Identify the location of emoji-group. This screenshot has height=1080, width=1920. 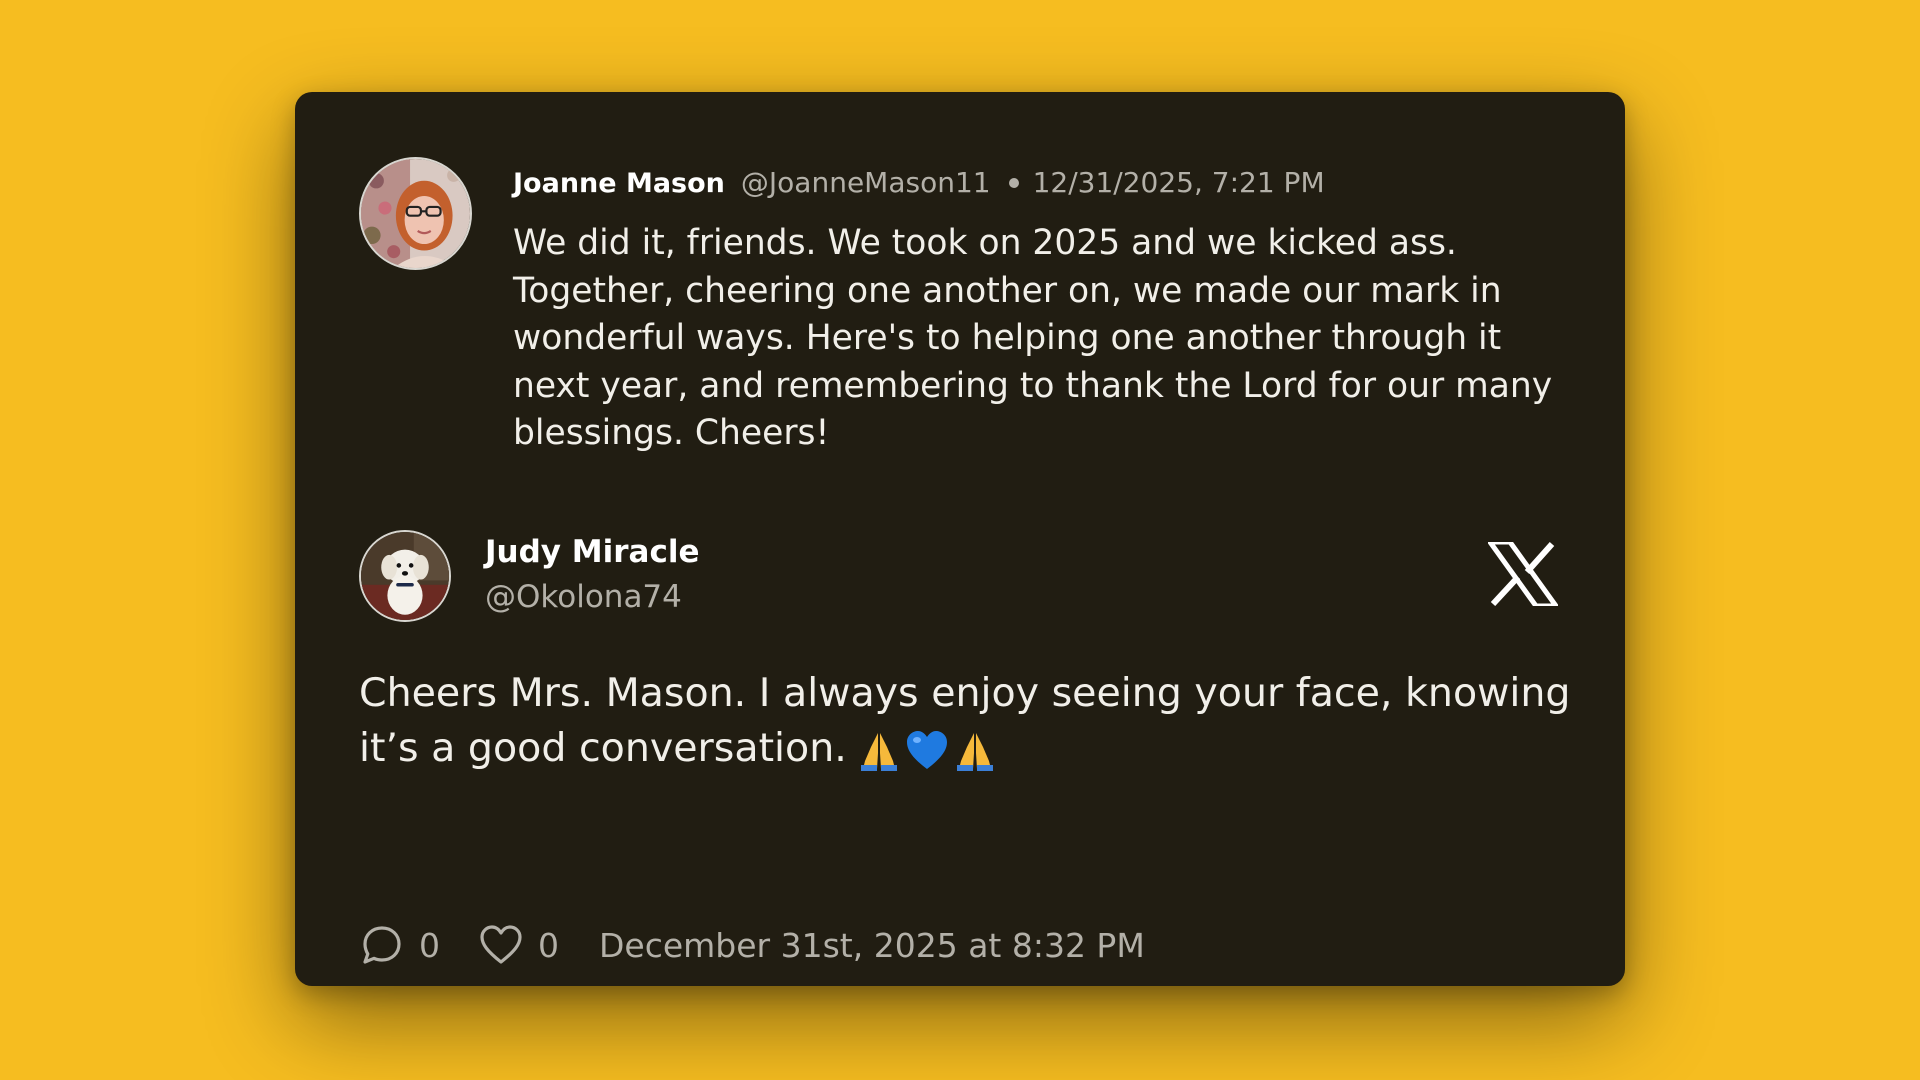
(927, 751).